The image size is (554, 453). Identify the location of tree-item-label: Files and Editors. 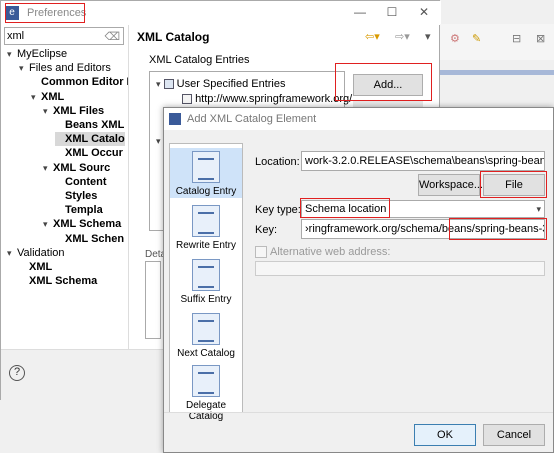
(70, 68).